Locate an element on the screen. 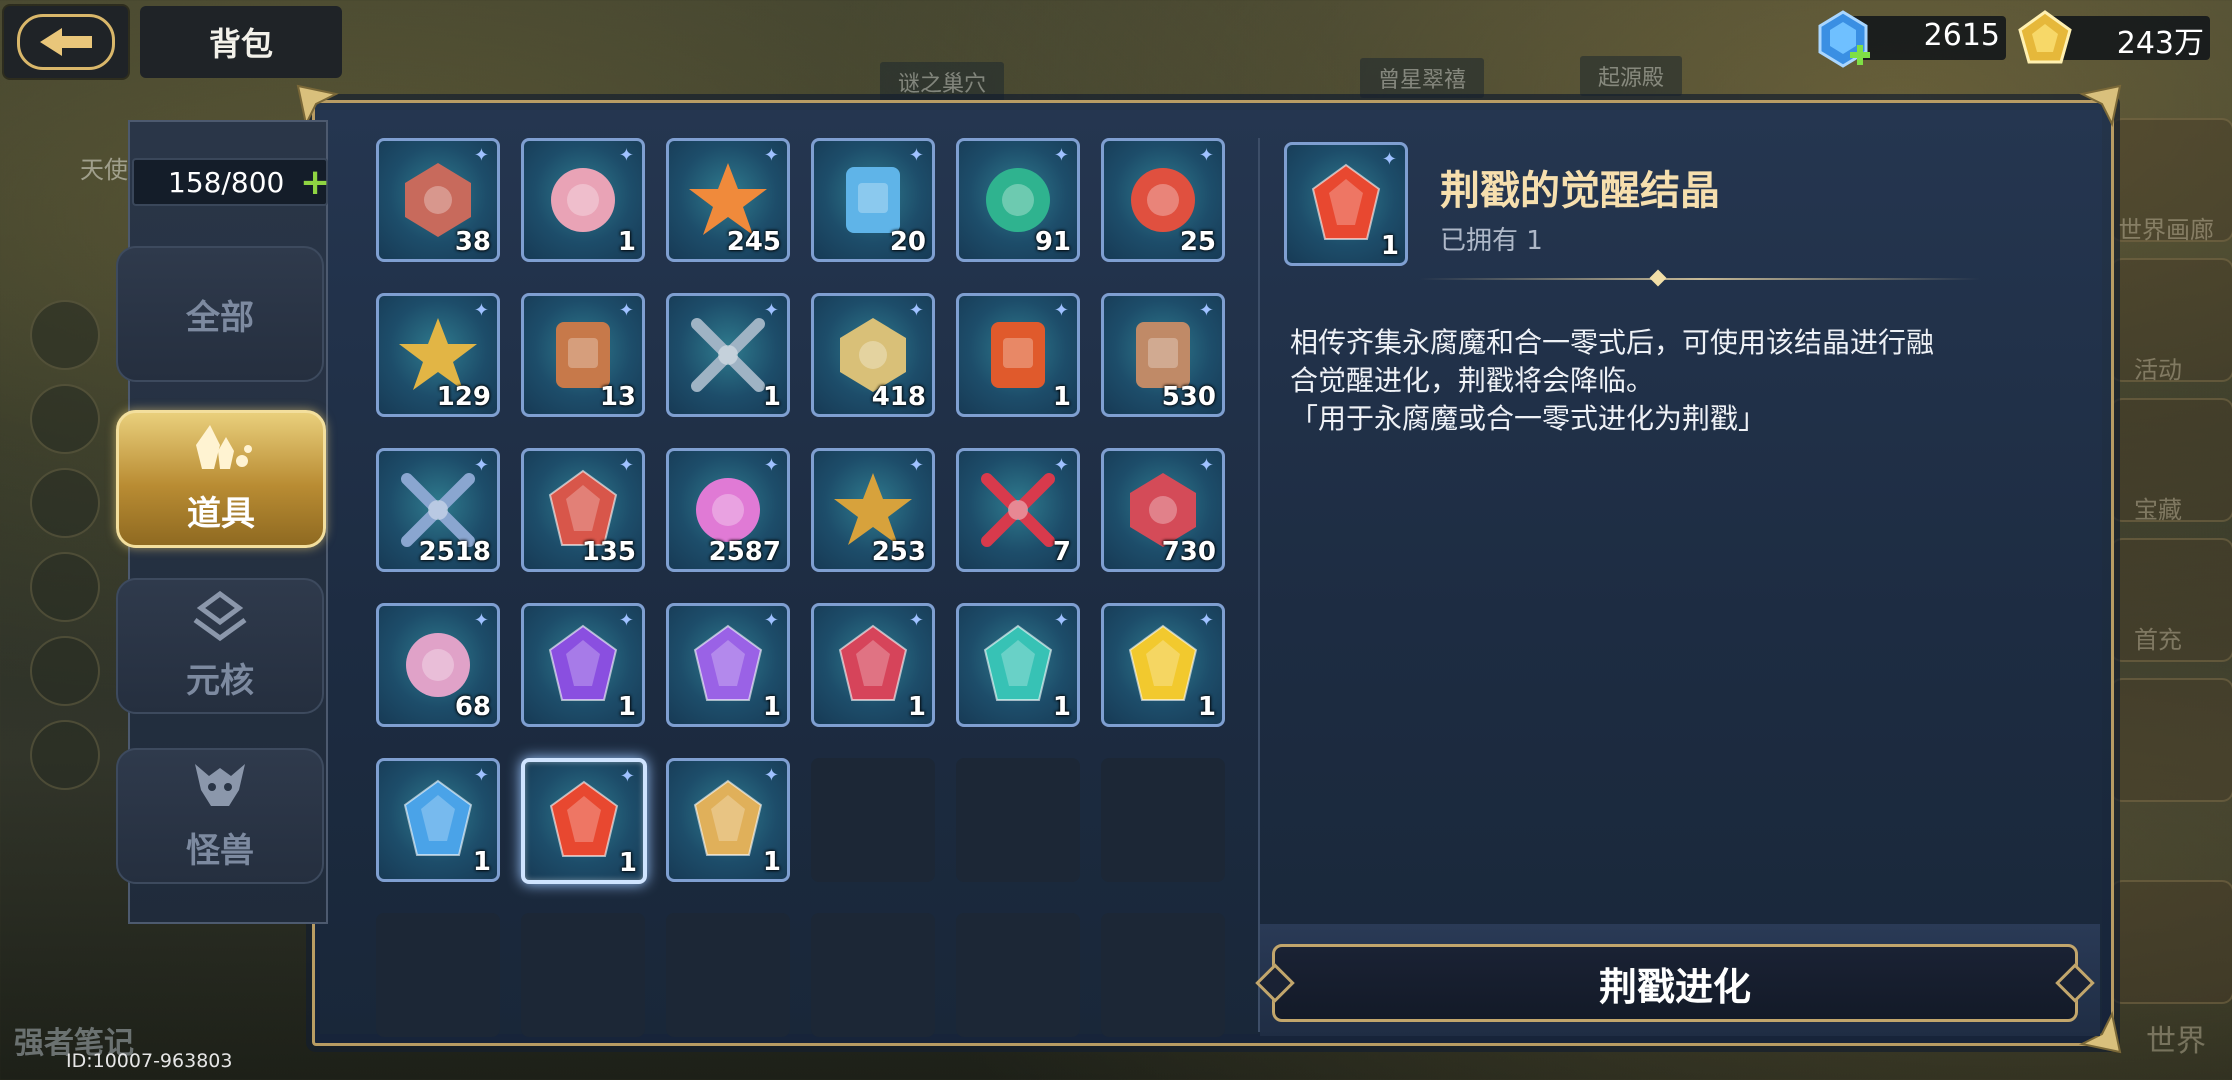  crystal-cluster-icon is located at coordinates (221, 452).